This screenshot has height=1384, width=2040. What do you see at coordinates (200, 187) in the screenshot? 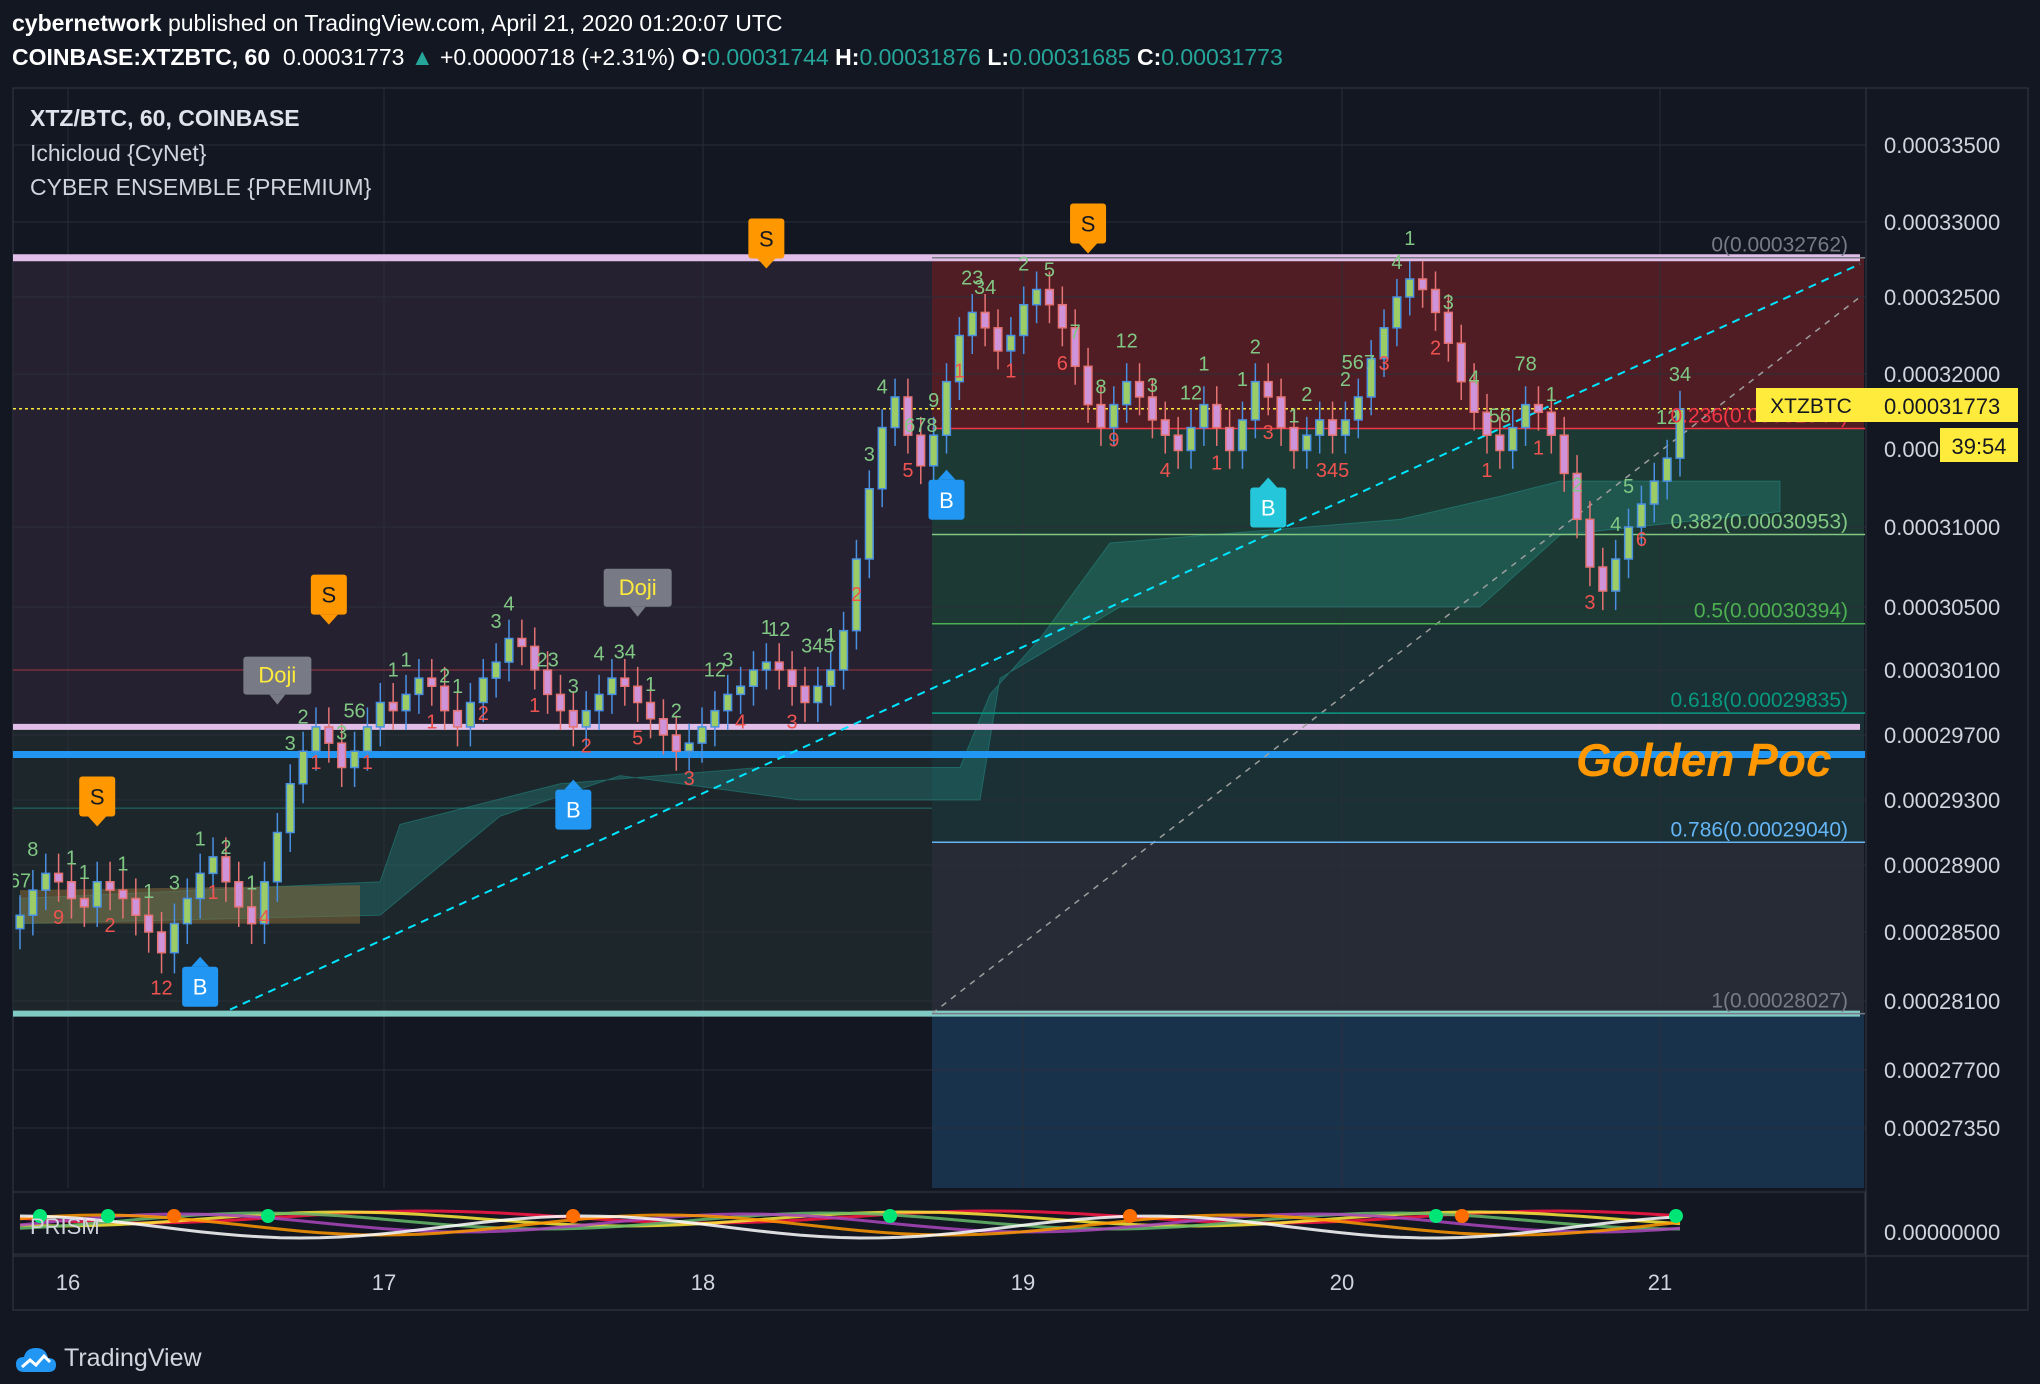
I see `indicator-cyber-ensemble: CYBER ENSEMBLE {PREMIUM}` at bounding box center [200, 187].